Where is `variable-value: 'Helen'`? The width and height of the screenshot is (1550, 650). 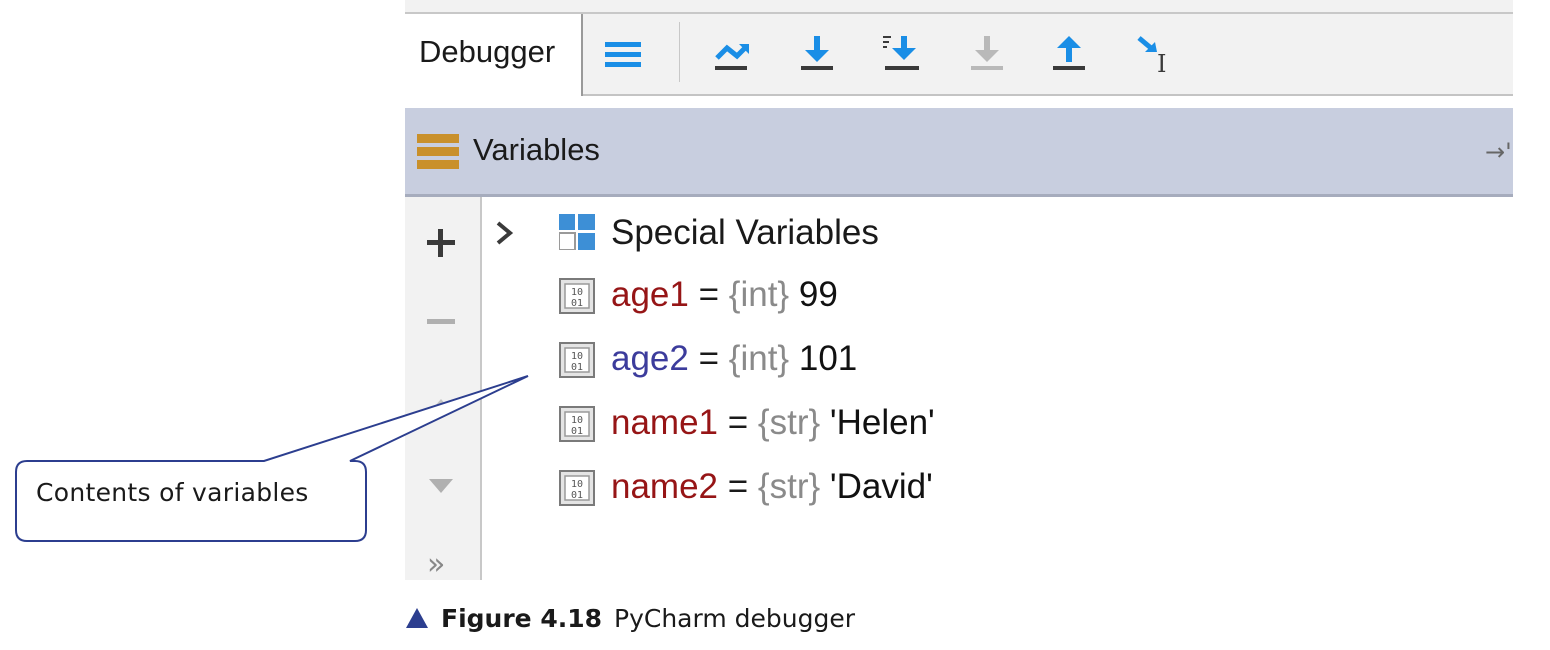 variable-value: 'Helen' is located at coordinates (877, 422).